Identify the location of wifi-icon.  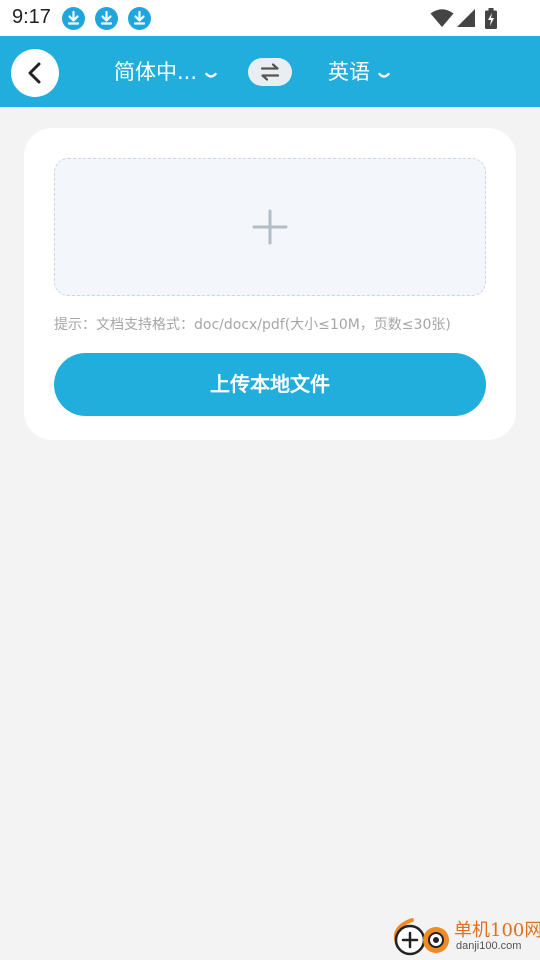
(442, 20).